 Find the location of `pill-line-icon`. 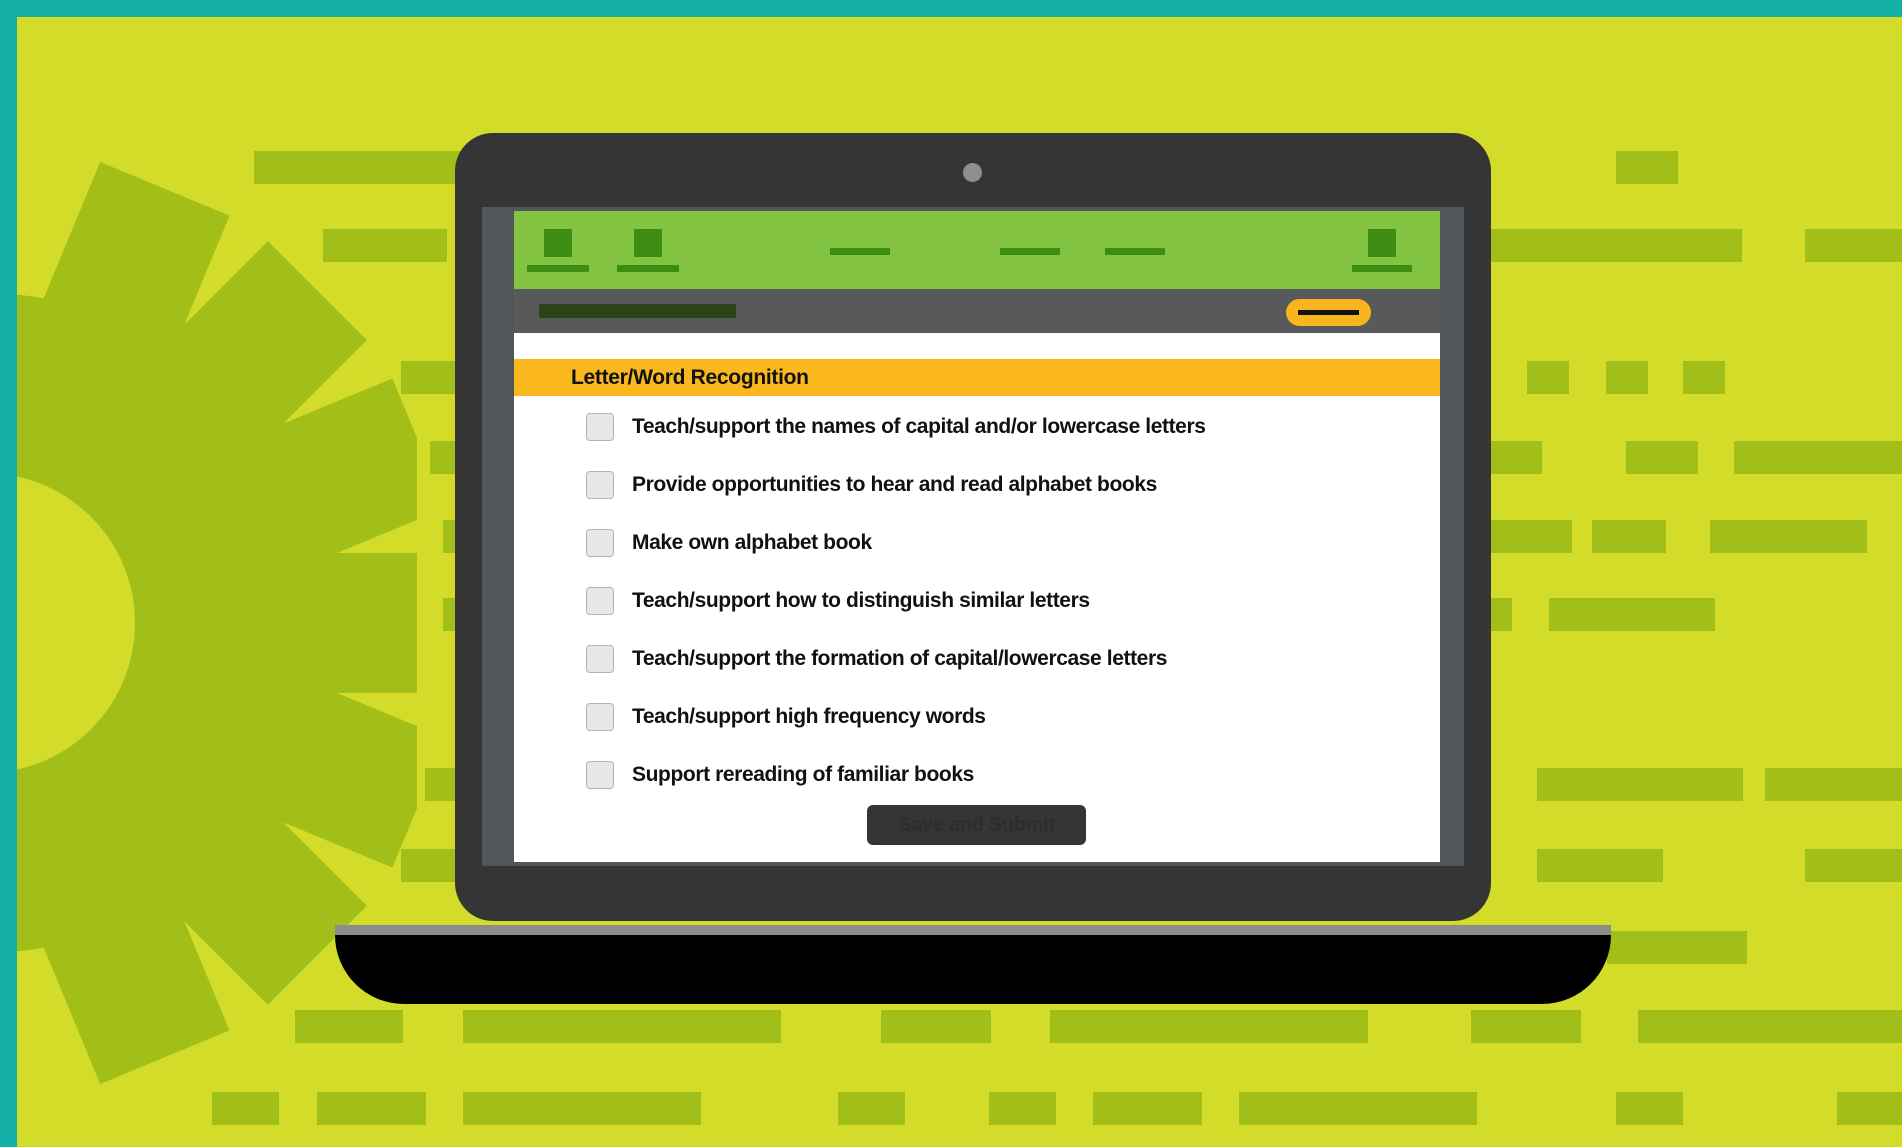

pill-line-icon is located at coordinates (1328, 312).